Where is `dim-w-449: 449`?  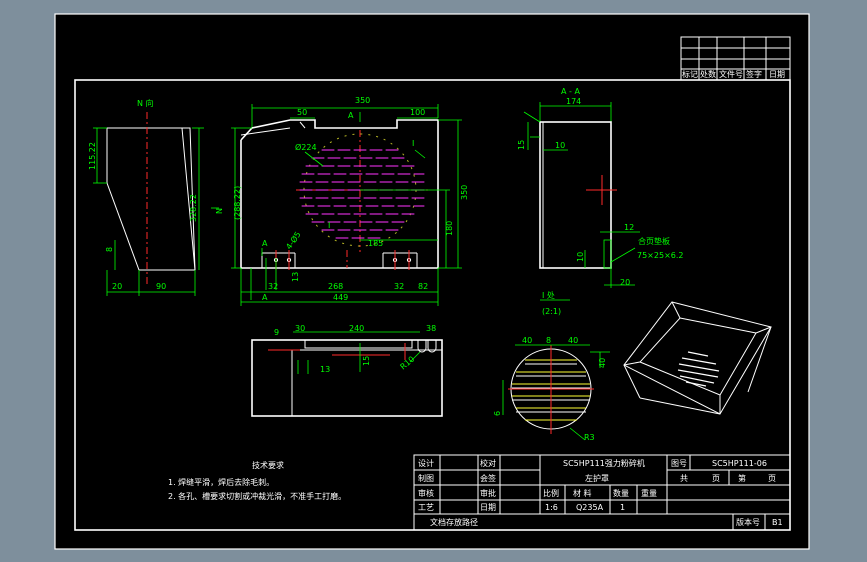
dim-w-449: 449 is located at coordinates (340, 297).